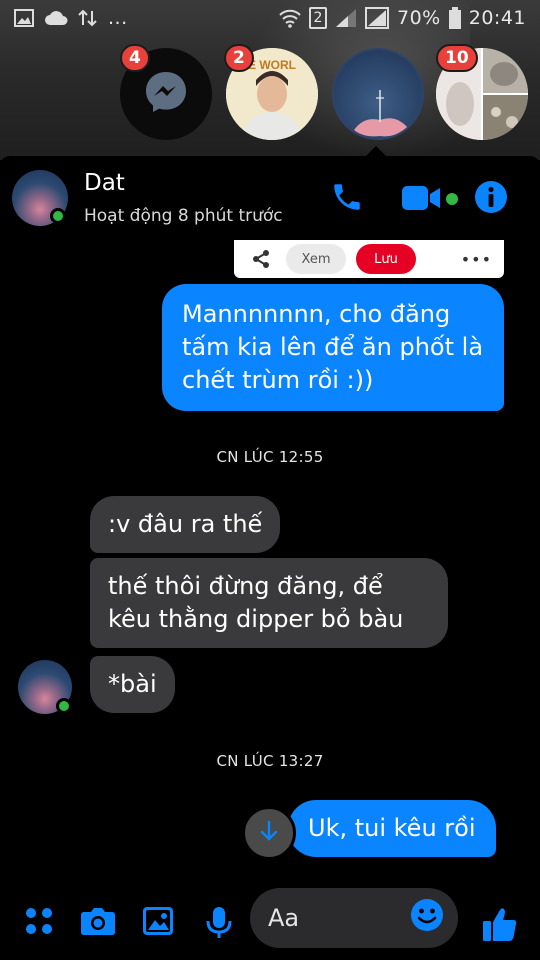 This screenshot has width=540, height=960. I want to click on active-status: Hoạt động 8 phút trước, so click(183, 216).